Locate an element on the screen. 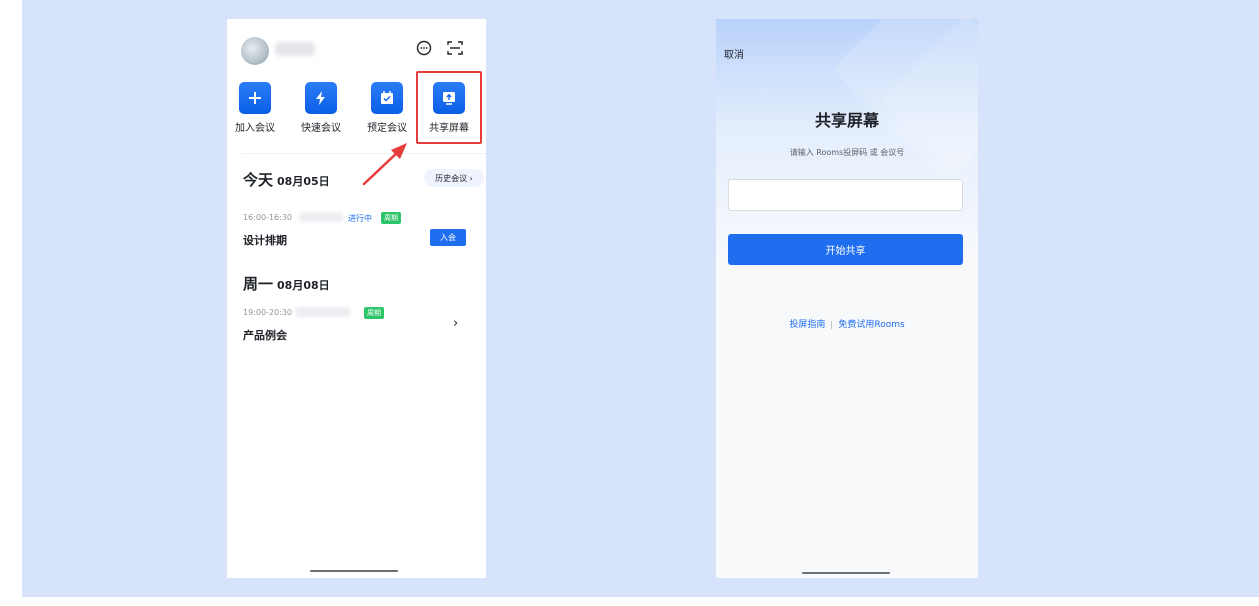 This screenshot has height=606, width=1259. quick-meeting-label: 快速会议 is located at coordinates (321, 128).